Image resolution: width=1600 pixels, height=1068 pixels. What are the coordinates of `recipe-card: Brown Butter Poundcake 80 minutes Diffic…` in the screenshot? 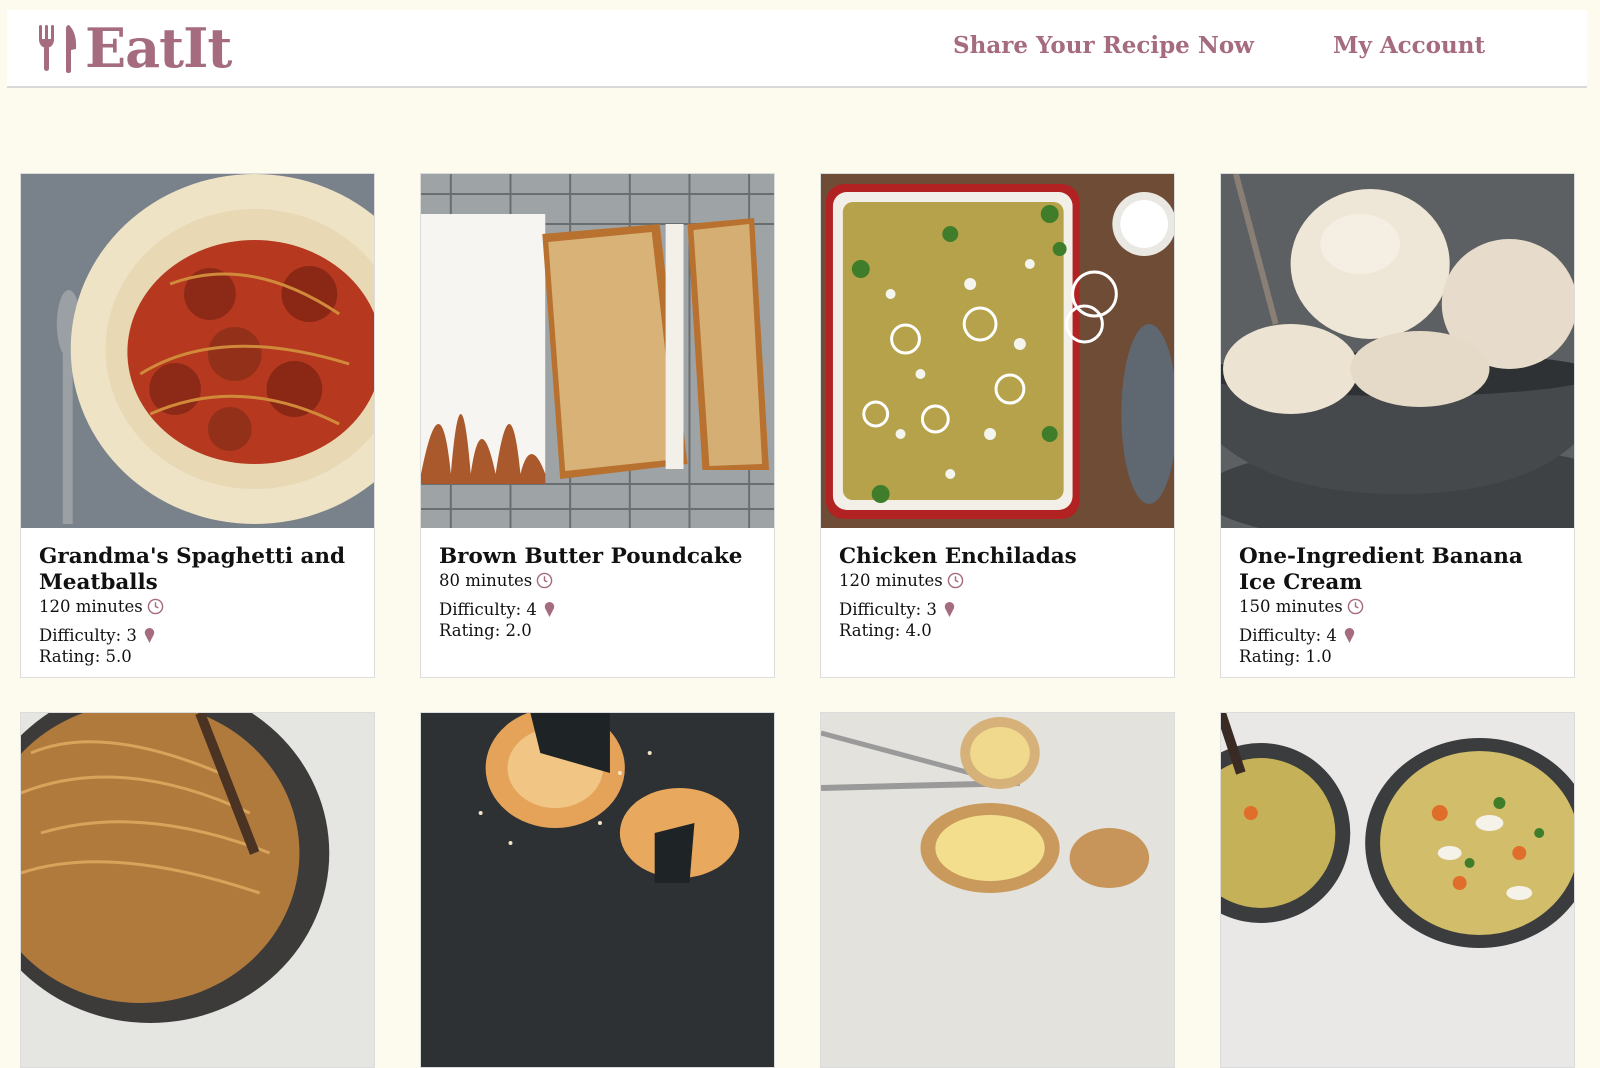 It's located at (597, 425).